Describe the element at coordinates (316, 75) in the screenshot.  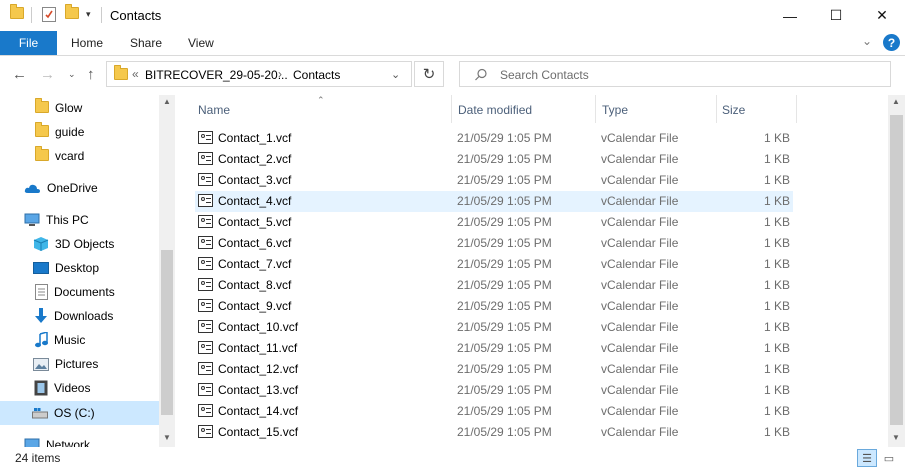
I see `breadcrumb-segment: Contacts` at that location.